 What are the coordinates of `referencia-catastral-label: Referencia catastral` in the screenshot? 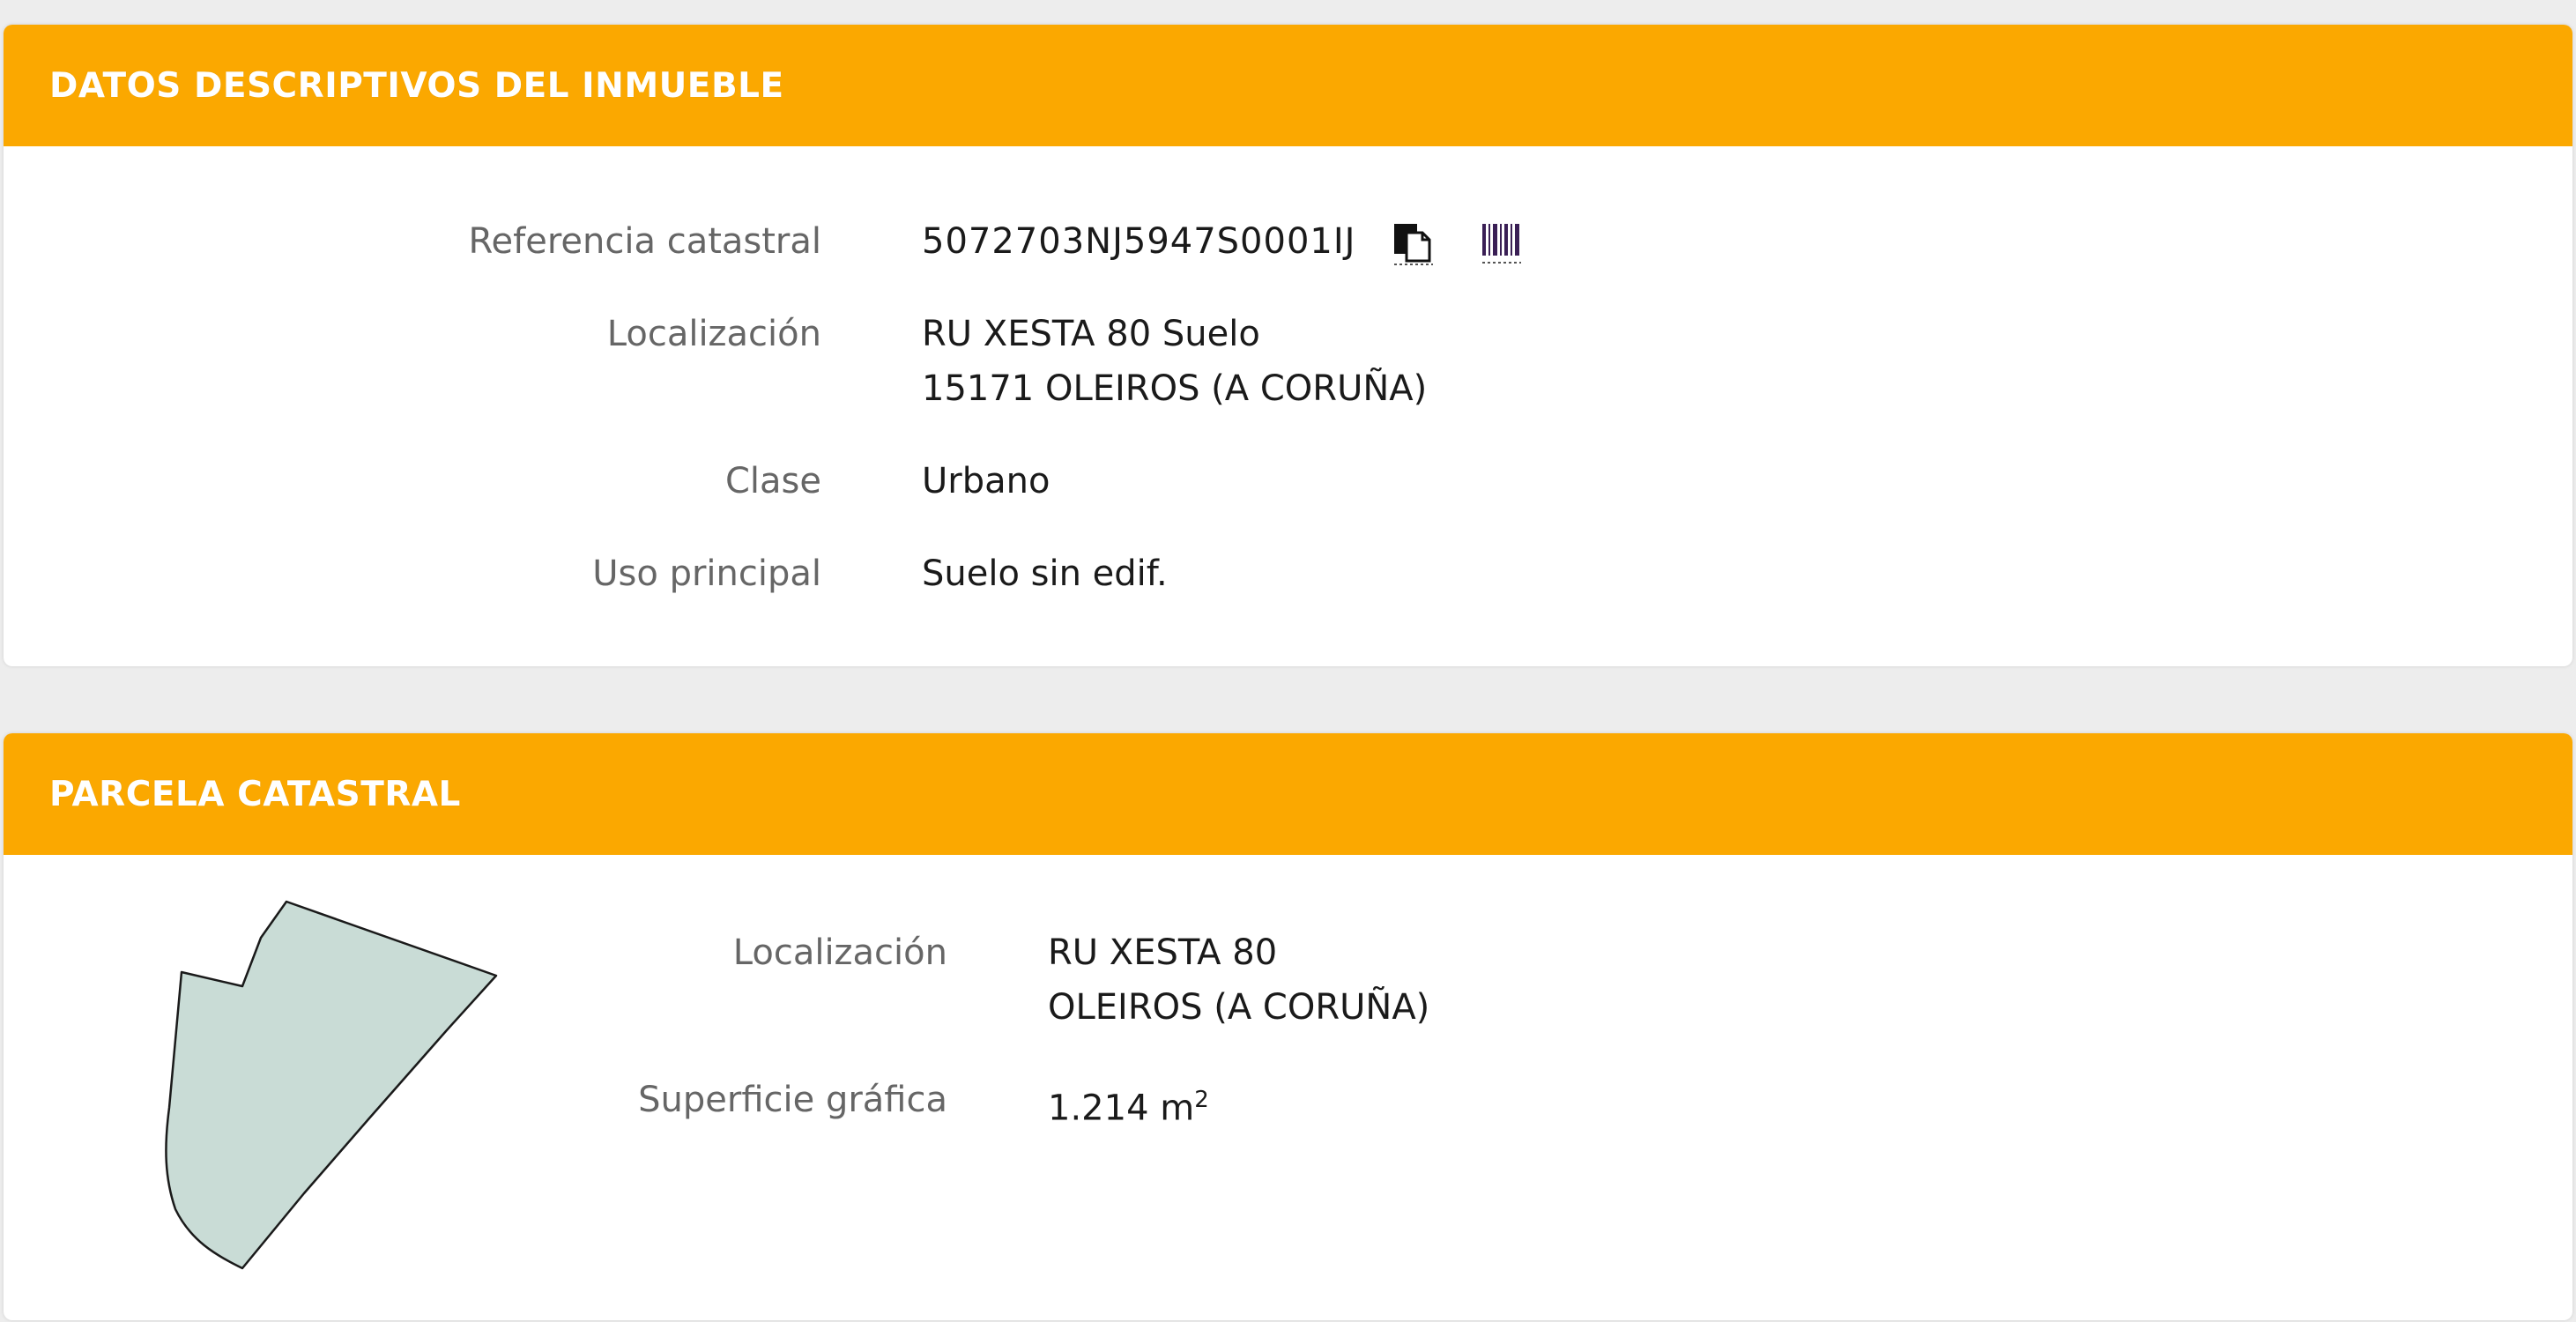 It's located at (644, 241).